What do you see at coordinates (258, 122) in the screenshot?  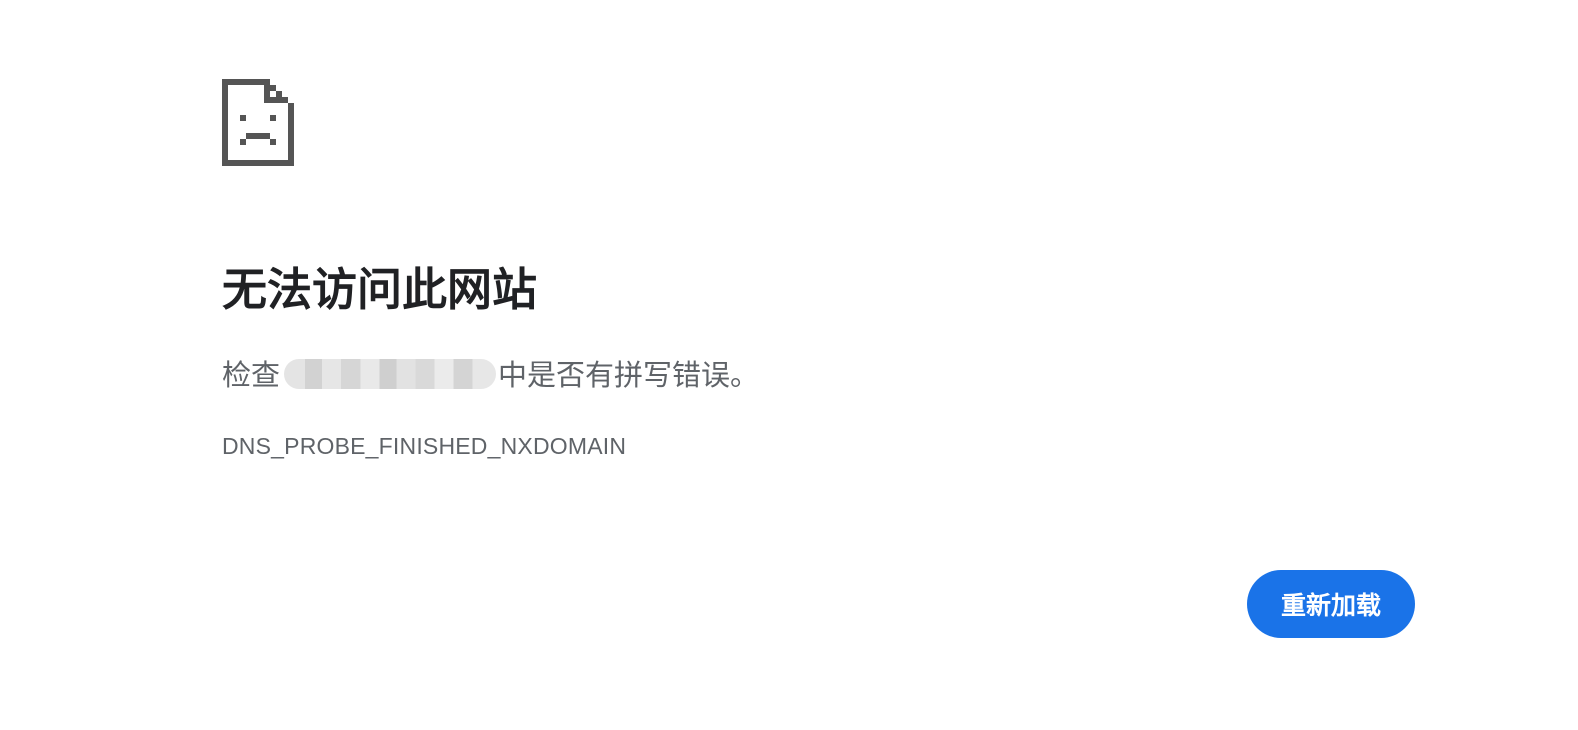 I see `sad-page-icon` at bounding box center [258, 122].